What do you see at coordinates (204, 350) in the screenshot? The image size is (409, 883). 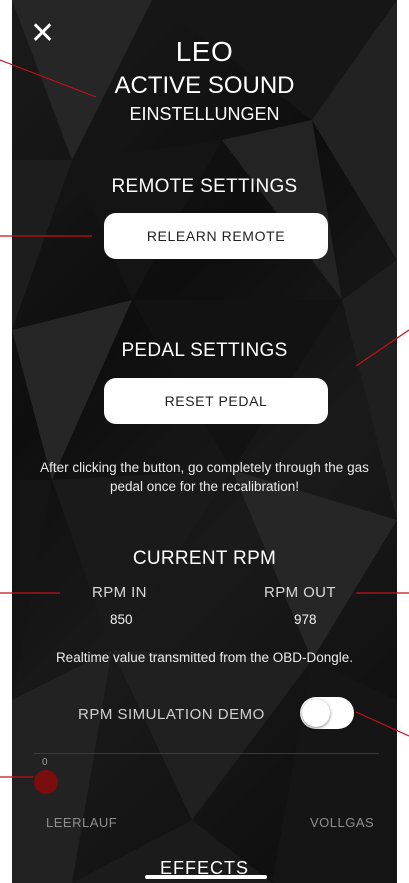 I see `pedal-settings-heading: PEDAL SETTINGS` at bounding box center [204, 350].